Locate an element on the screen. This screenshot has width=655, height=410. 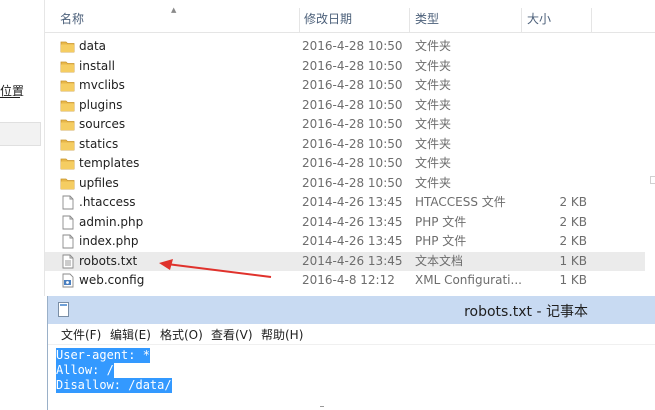
scrollbar-edge is located at coordinates (652, 180).